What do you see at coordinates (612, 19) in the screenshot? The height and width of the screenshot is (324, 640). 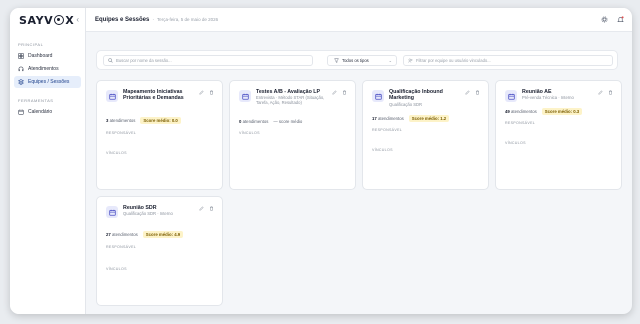 I see `topbar-actions` at bounding box center [612, 19].